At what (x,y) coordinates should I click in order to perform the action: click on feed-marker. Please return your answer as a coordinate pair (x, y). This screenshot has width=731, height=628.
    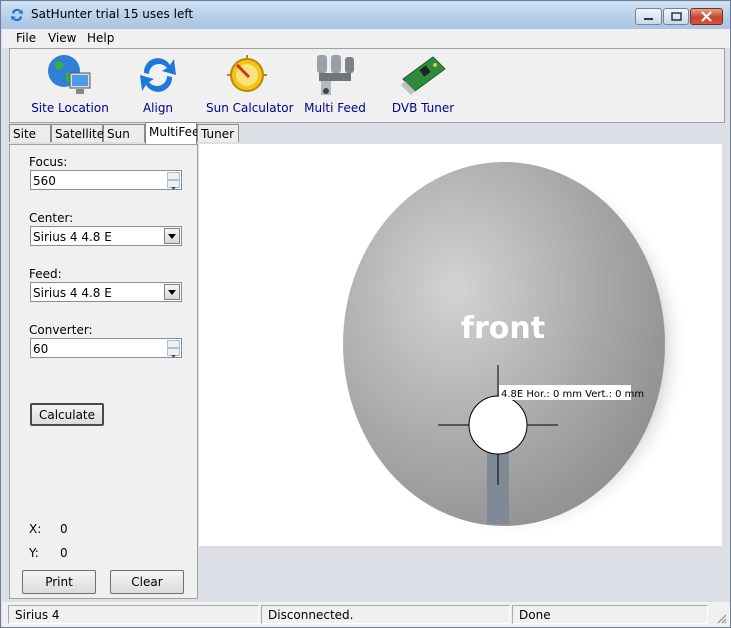
    Looking at the image, I should click on (498, 425).